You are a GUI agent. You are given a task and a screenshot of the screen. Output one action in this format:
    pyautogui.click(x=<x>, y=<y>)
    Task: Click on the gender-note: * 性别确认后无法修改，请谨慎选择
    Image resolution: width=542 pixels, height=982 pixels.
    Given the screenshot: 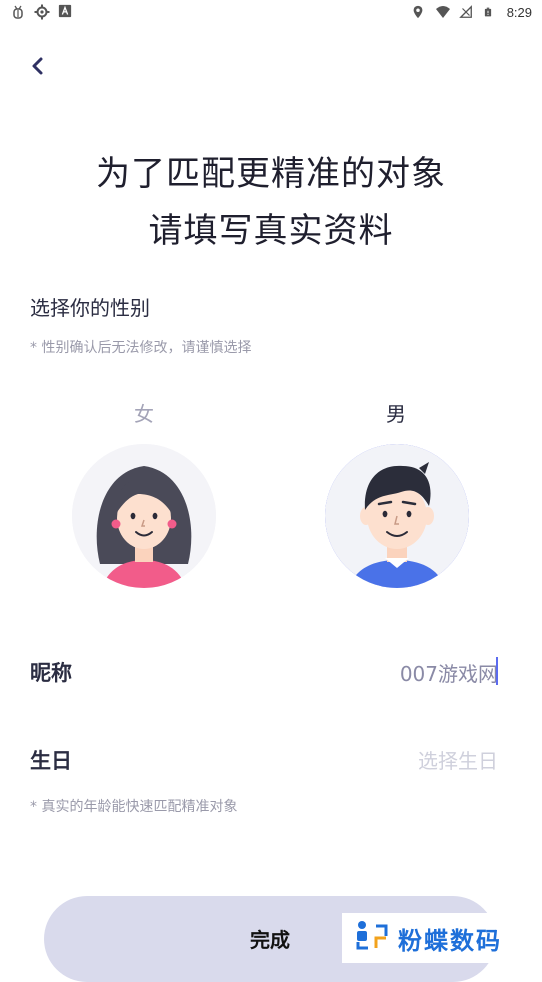 What is the action you would take?
    pyautogui.click(x=141, y=348)
    